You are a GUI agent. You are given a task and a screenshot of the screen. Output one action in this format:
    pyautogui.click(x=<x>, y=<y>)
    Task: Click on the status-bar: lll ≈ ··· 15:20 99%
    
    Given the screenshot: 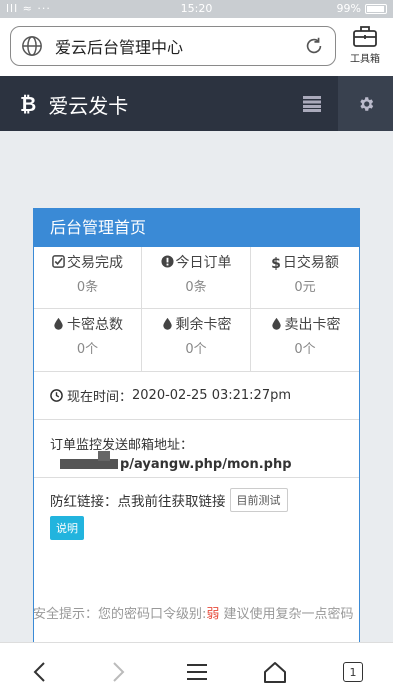 What is the action you would take?
    pyautogui.click(x=196, y=9)
    